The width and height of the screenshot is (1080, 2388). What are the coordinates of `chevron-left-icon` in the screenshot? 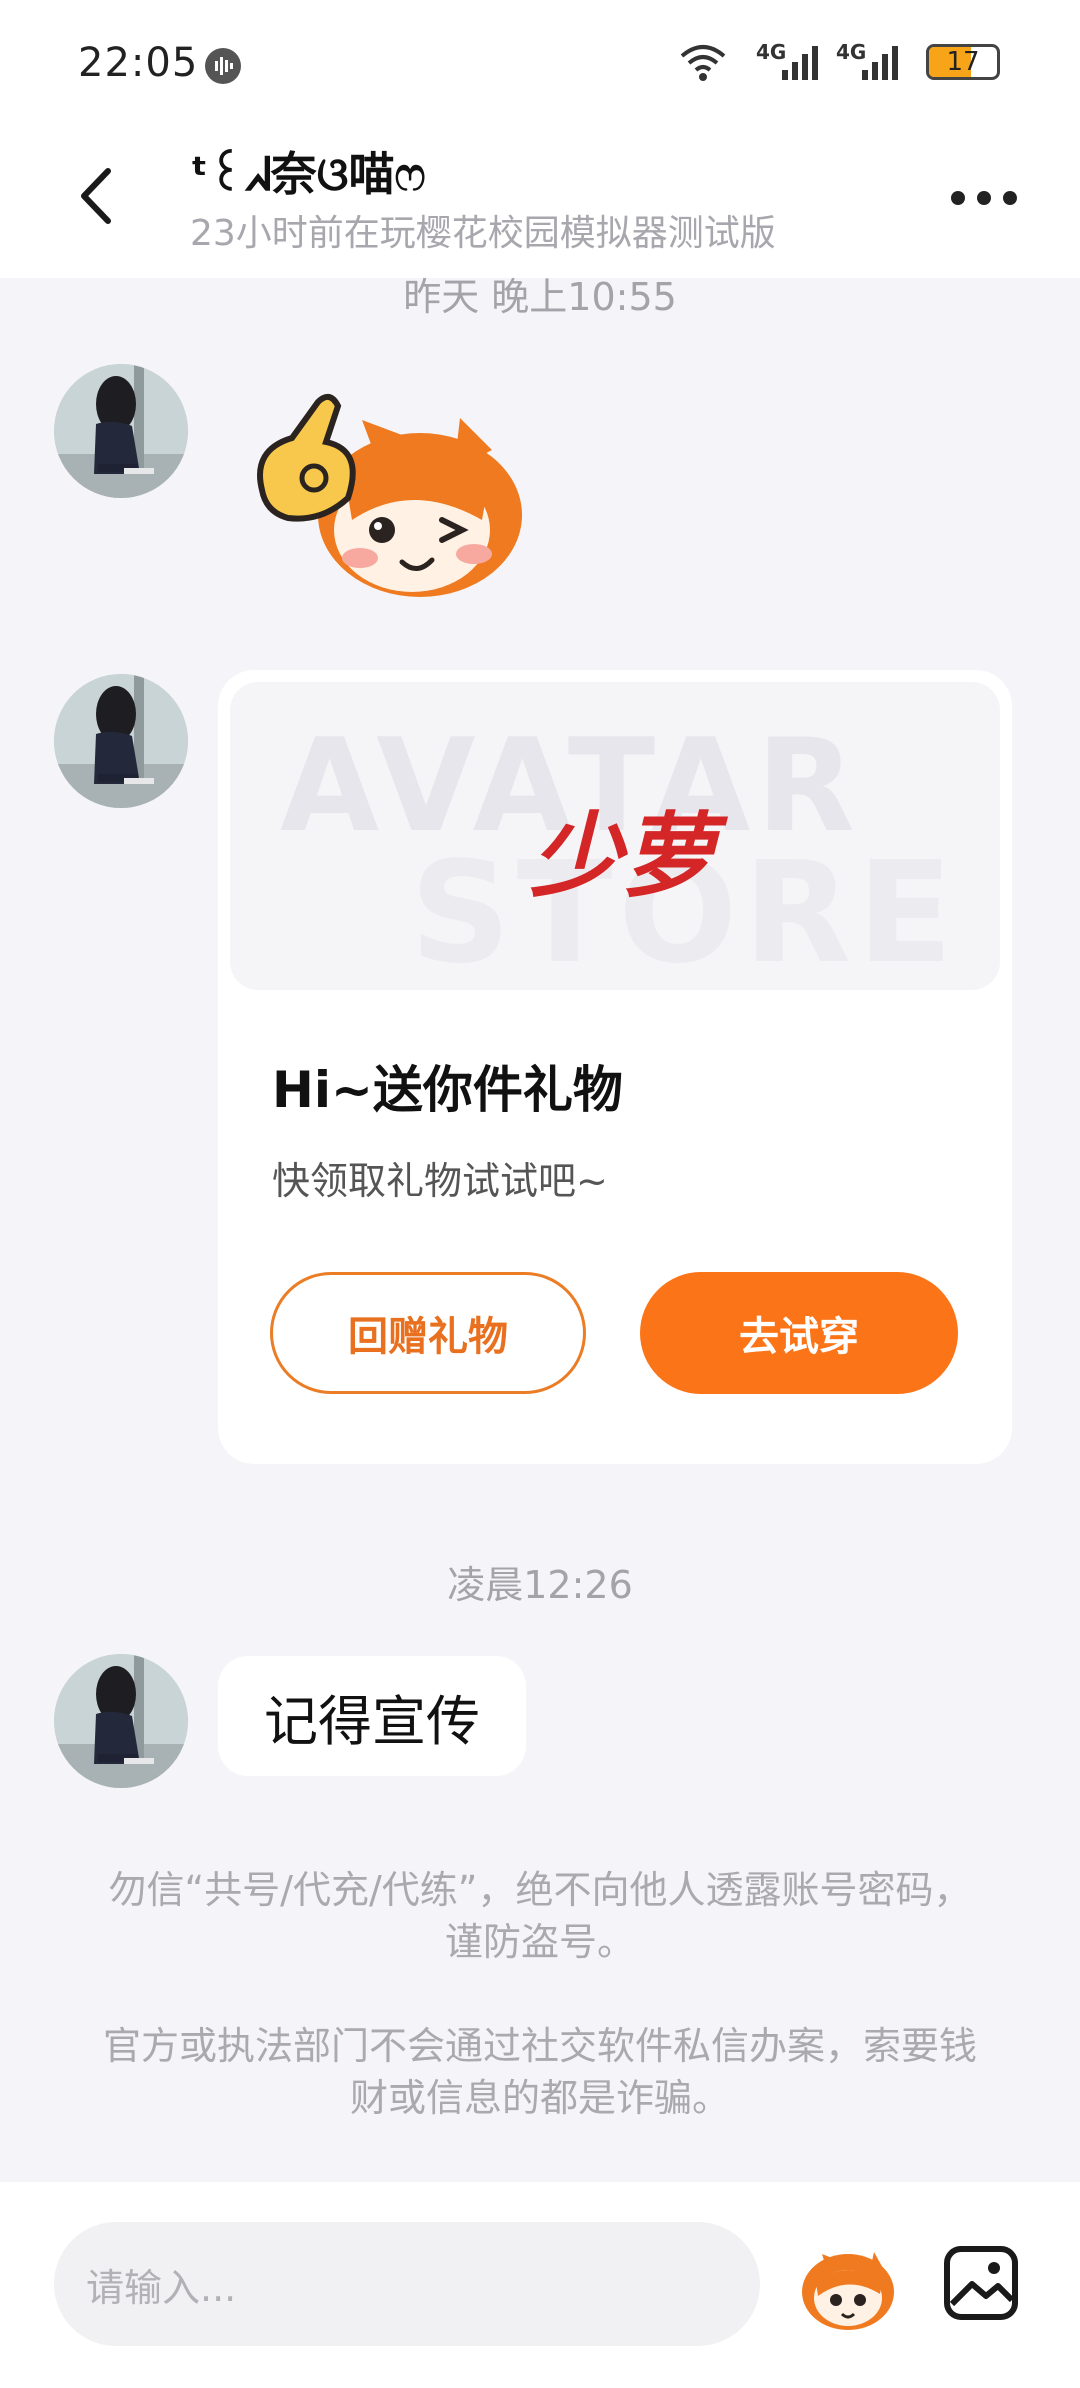 It's located at (96, 196).